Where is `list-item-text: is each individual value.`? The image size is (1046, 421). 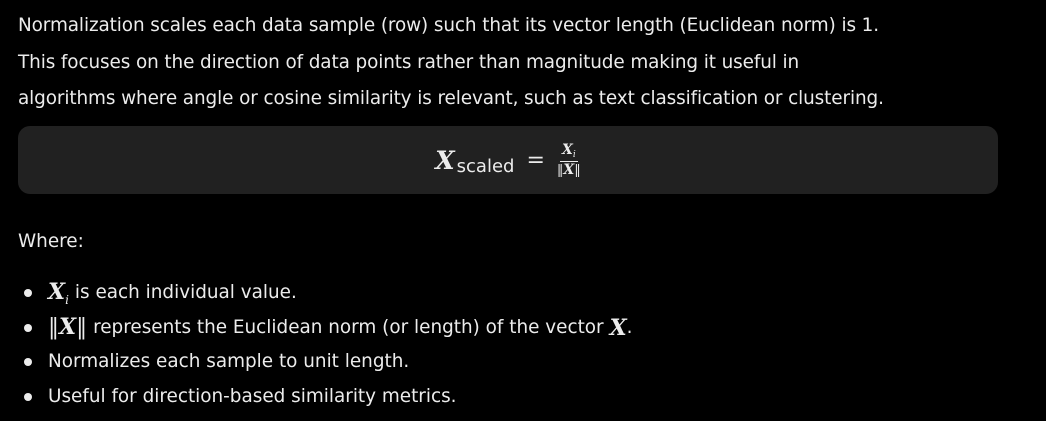
list-item-text: is each individual value. is located at coordinates (185, 292).